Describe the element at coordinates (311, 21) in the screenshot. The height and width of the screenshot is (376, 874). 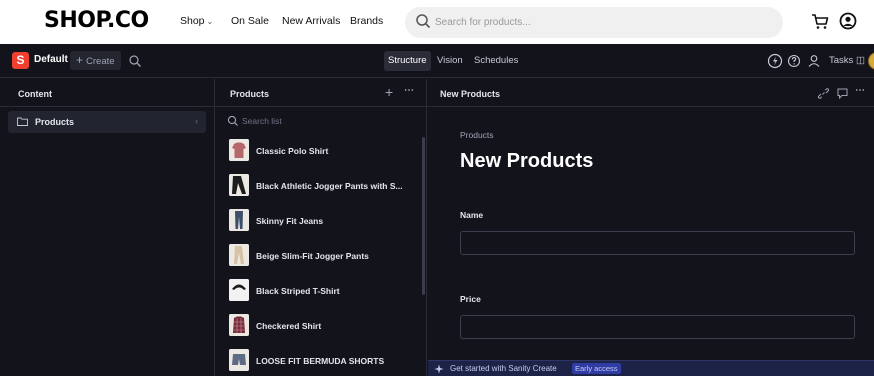
I see `nav-new-arrivals: New Arrivals` at that location.